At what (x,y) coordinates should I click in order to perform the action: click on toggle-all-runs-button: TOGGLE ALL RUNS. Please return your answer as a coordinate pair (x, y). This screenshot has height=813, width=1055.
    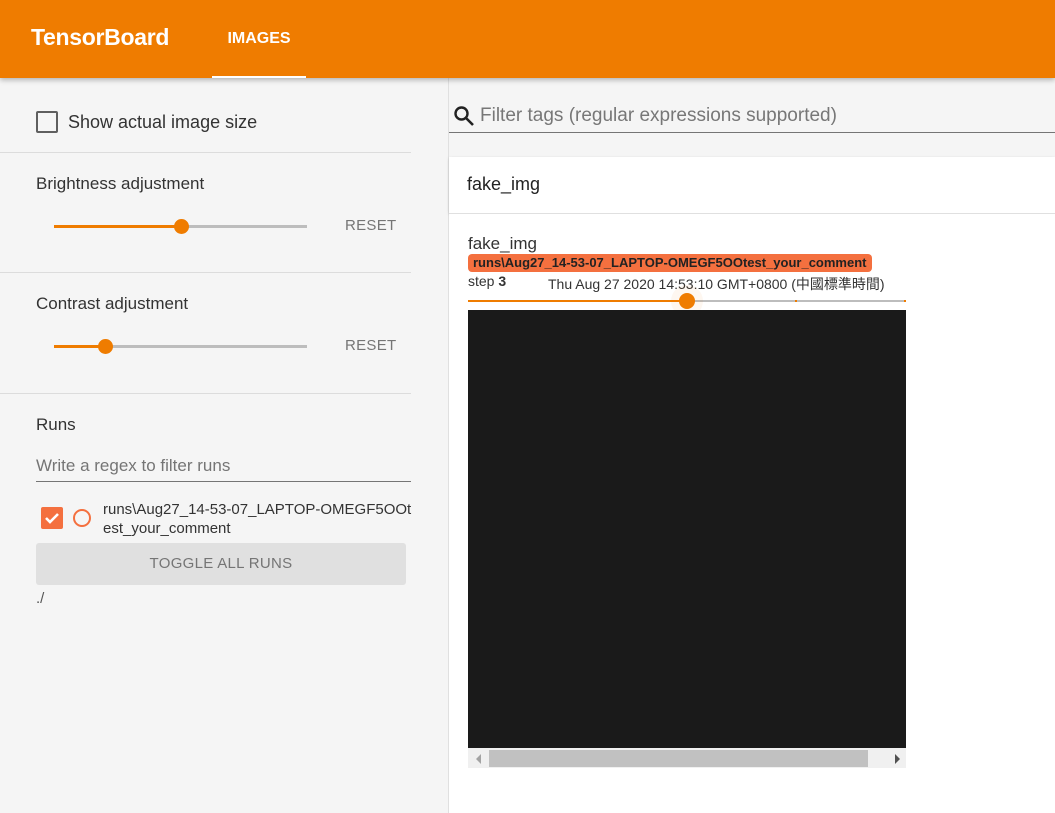
    Looking at the image, I should click on (221, 564).